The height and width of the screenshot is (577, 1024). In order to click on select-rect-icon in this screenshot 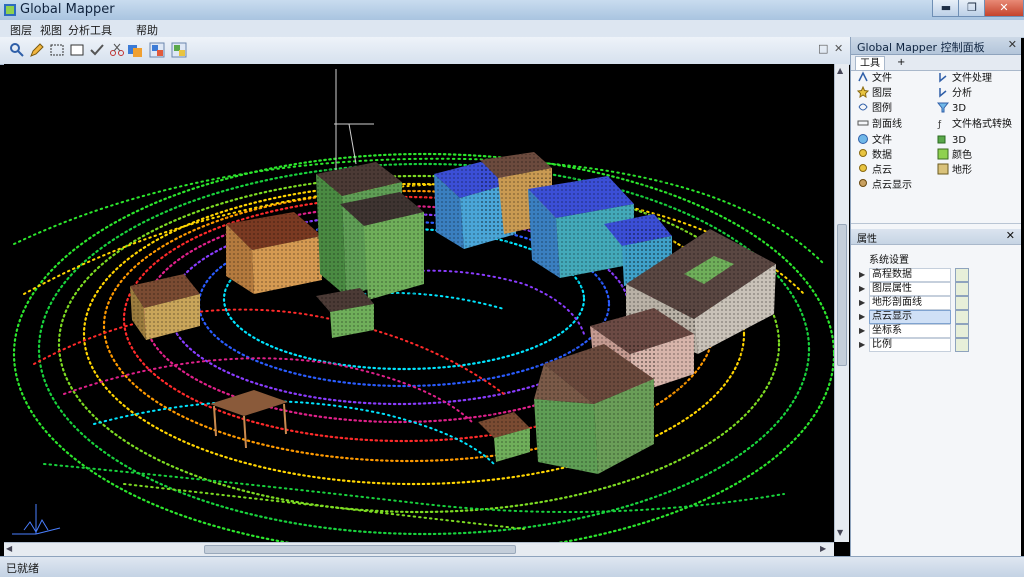, I will do `click(57, 50)`.